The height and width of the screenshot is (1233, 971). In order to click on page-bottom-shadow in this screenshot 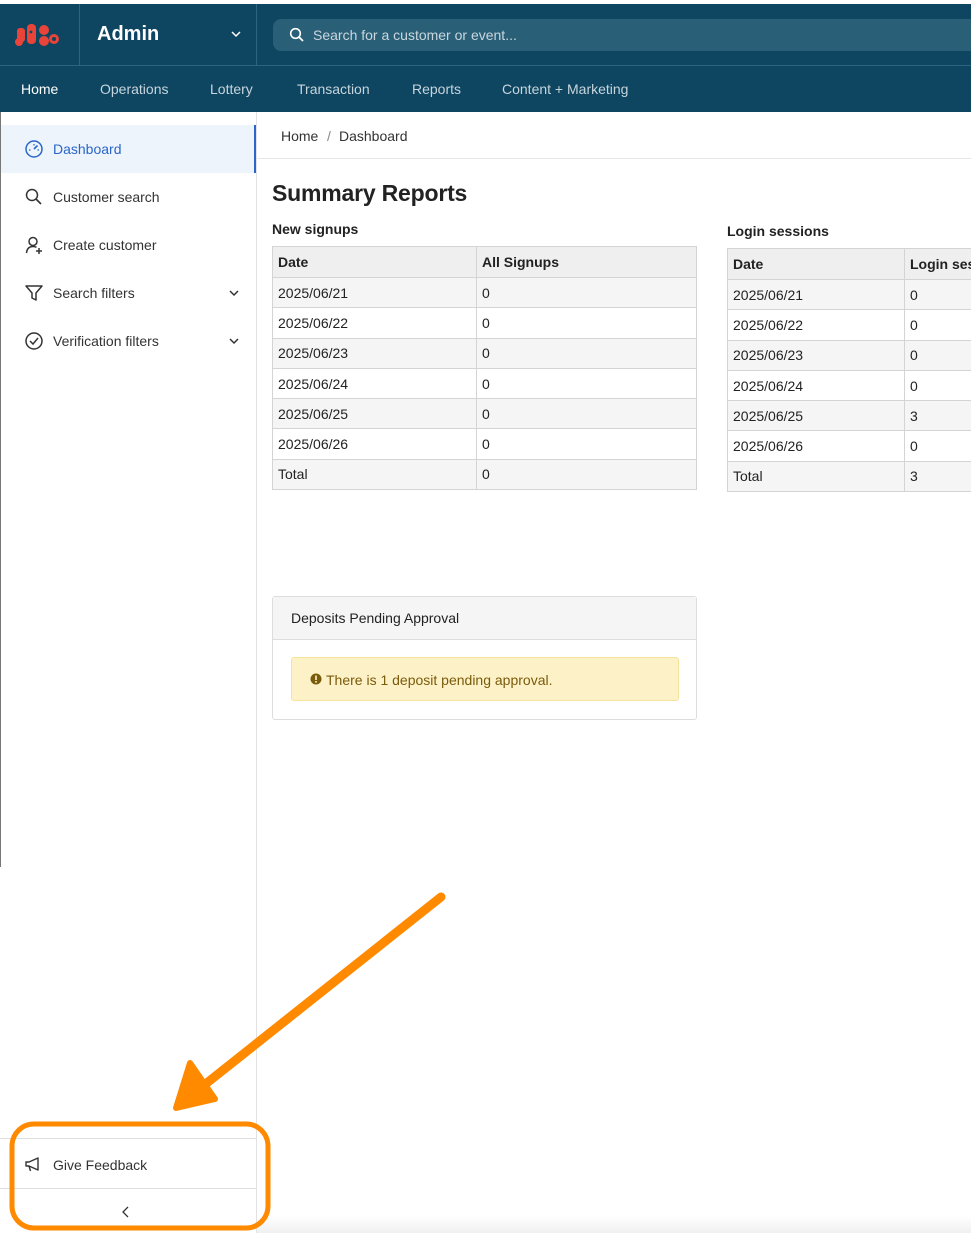, I will do `click(614, 1224)`.